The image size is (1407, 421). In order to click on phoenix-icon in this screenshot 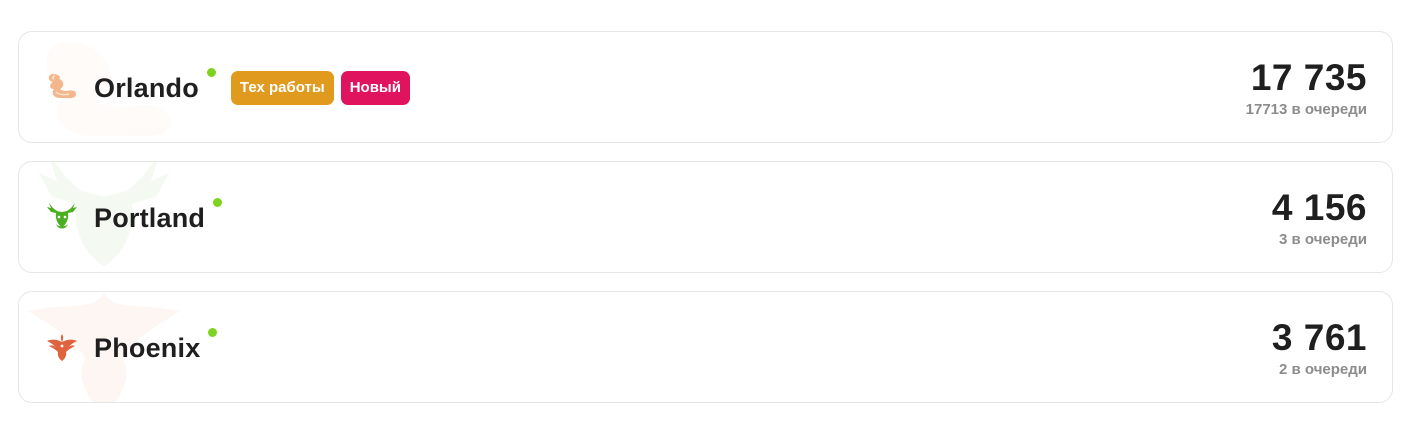, I will do `click(62, 347)`.